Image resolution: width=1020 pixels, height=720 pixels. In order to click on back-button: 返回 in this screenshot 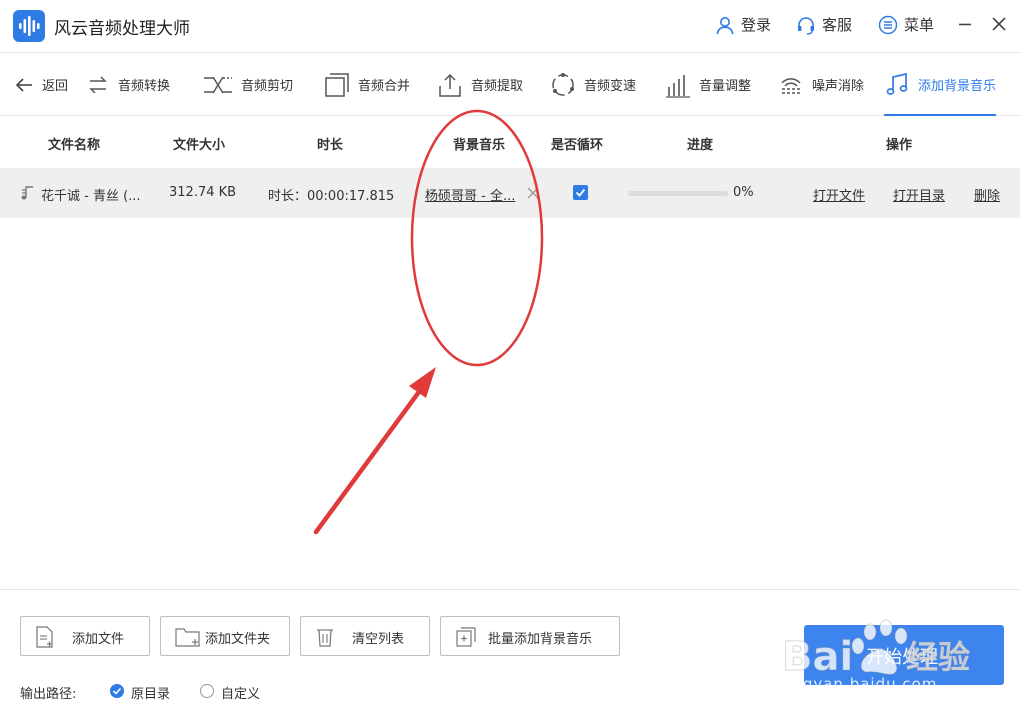, I will do `click(41, 84)`.